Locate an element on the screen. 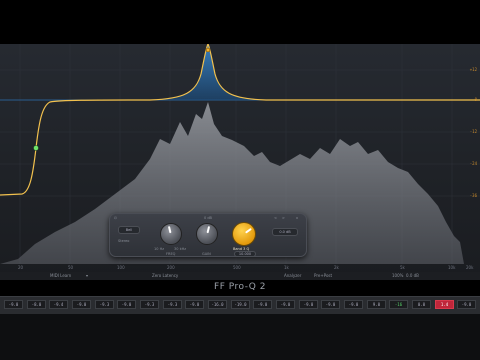 This screenshot has width=480, height=360. analyzer-label: Analyzer is located at coordinates (293, 275).